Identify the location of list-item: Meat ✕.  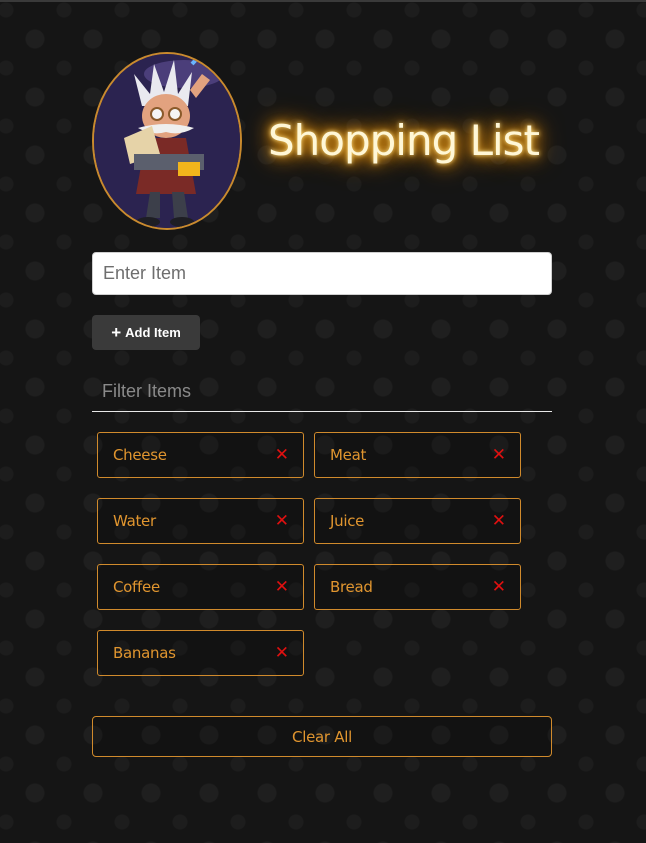
(417, 455).